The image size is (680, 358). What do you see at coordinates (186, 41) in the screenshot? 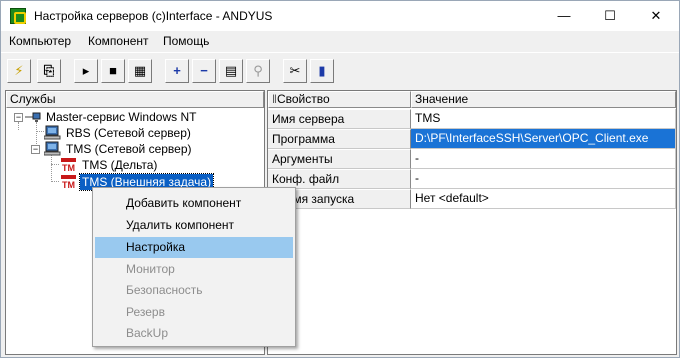
I see `menu-help: Помощь` at bounding box center [186, 41].